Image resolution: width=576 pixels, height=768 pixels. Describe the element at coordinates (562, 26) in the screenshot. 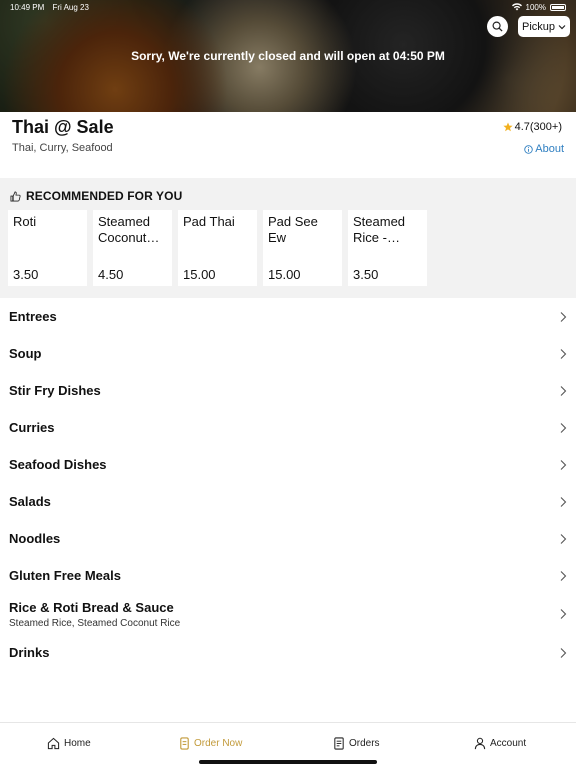

I see `chevron-down-icon` at that location.